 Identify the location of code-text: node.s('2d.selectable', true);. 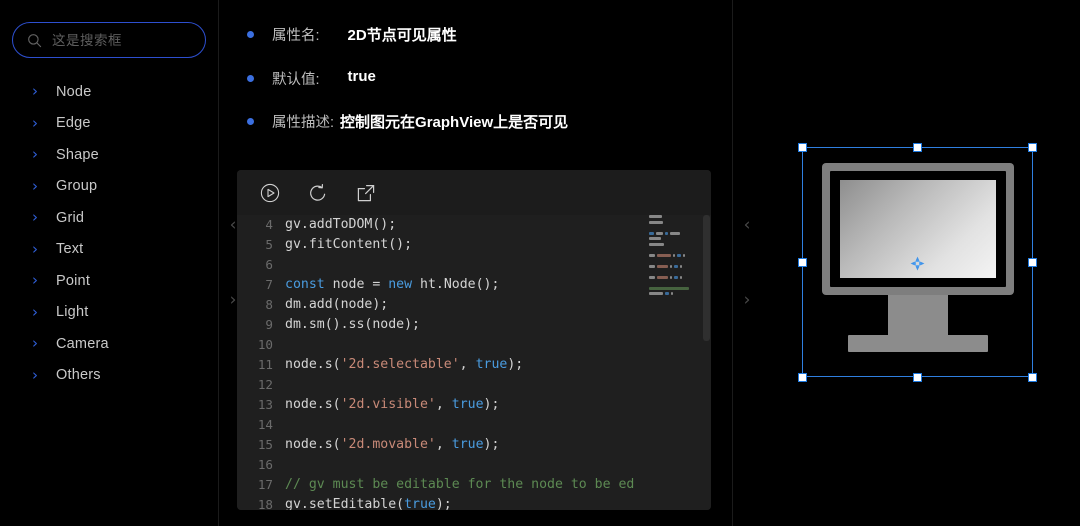
(404, 364).